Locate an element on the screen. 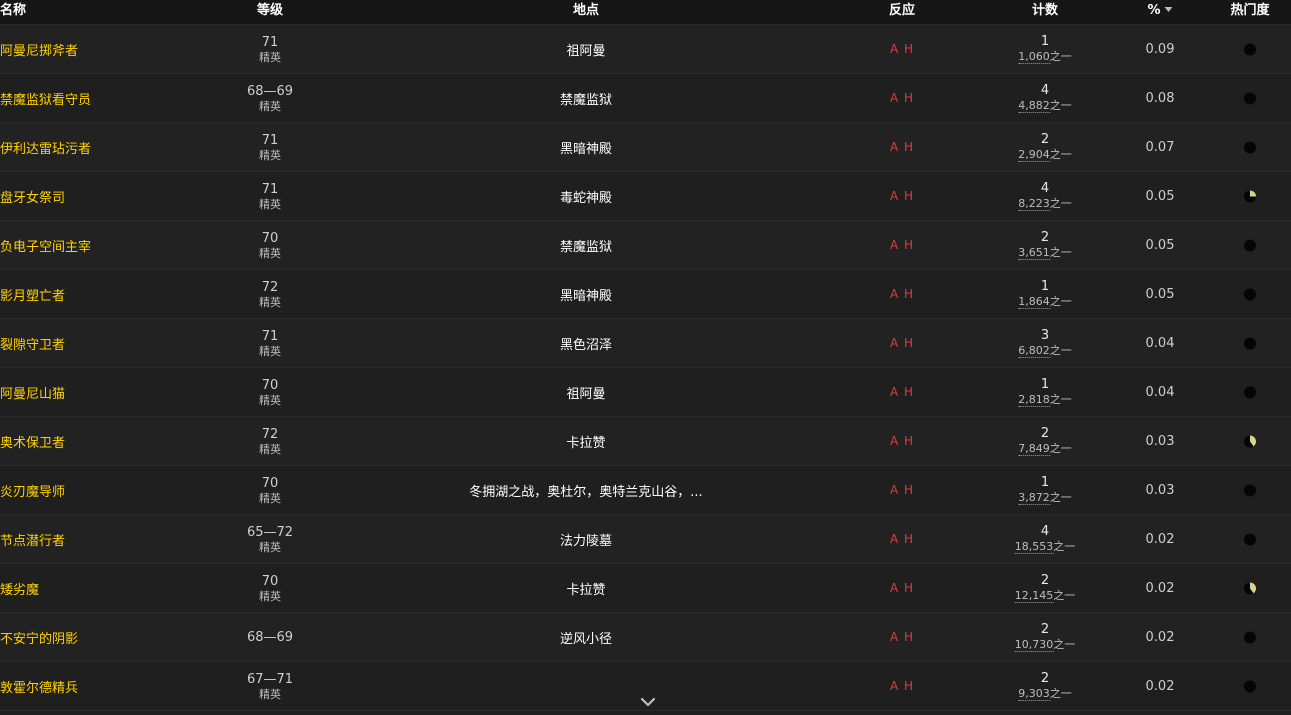 The image size is (1291, 715). pie-slice is located at coordinates (1253, 192).